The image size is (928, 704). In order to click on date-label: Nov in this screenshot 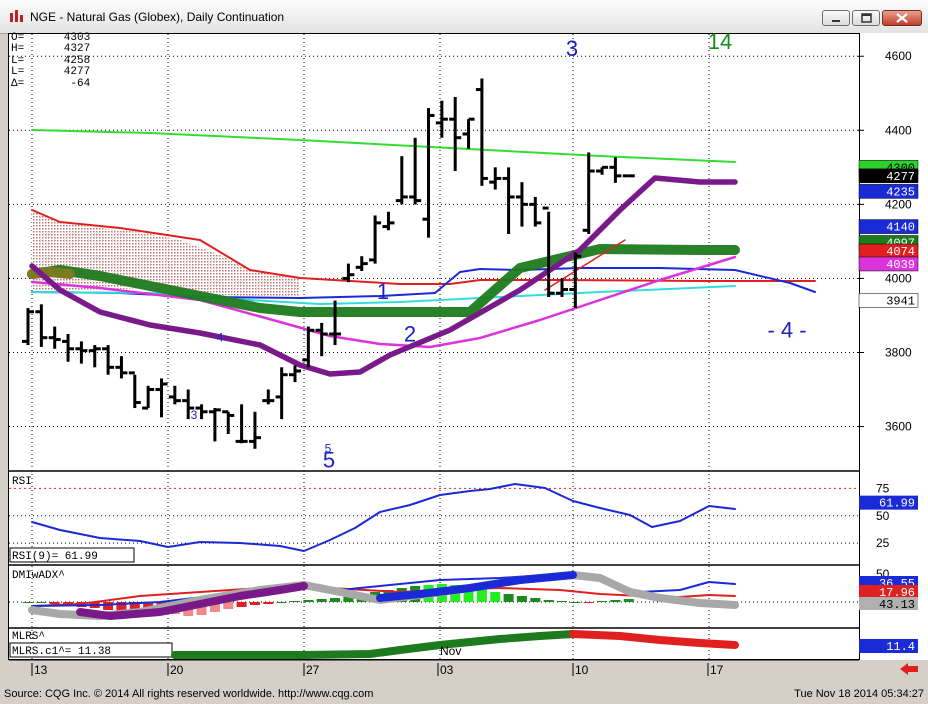, I will do `click(450, 651)`.